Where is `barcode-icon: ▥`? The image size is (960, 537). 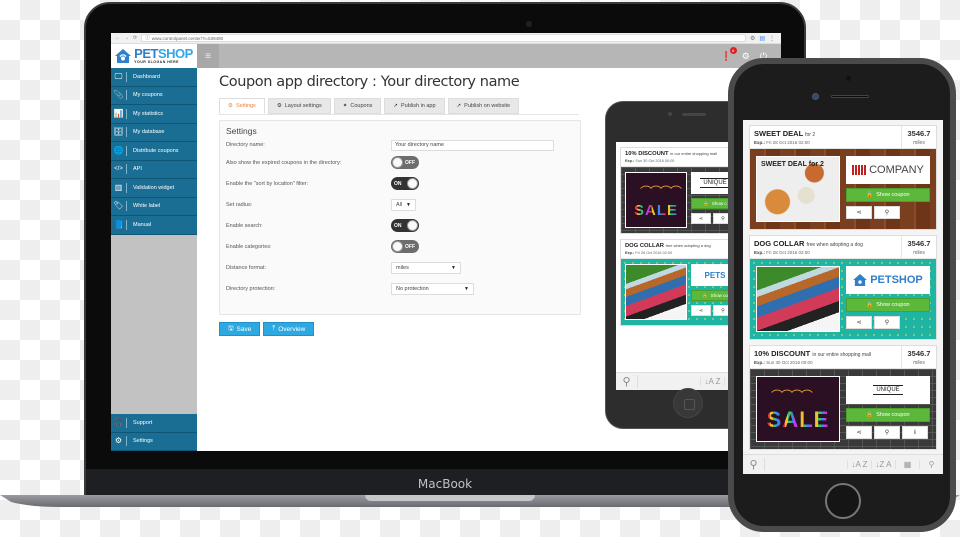 barcode-icon: ▥ is located at coordinates (119, 187).